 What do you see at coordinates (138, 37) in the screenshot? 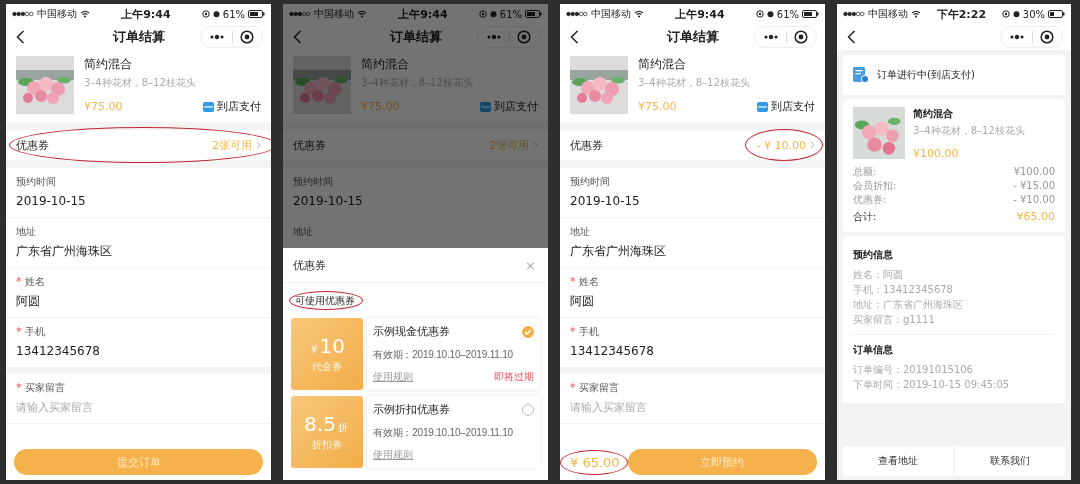
I see `page-title: 订单结算` at bounding box center [138, 37].